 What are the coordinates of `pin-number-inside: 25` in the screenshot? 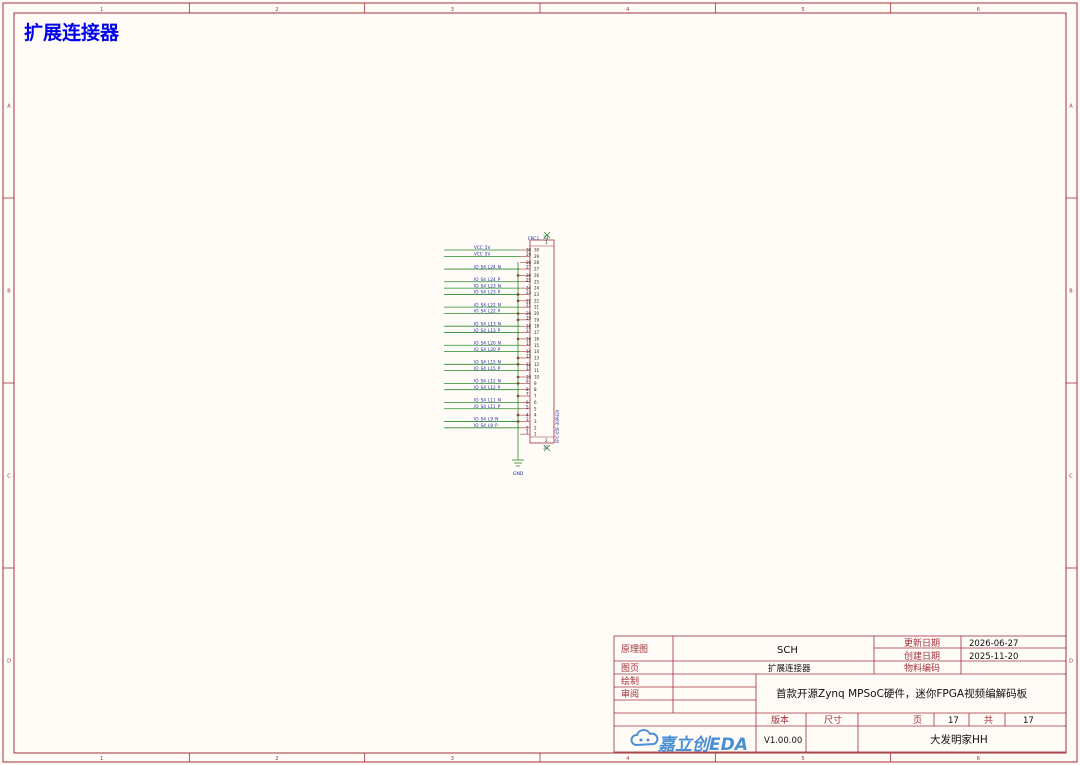 It's located at (537, 281).